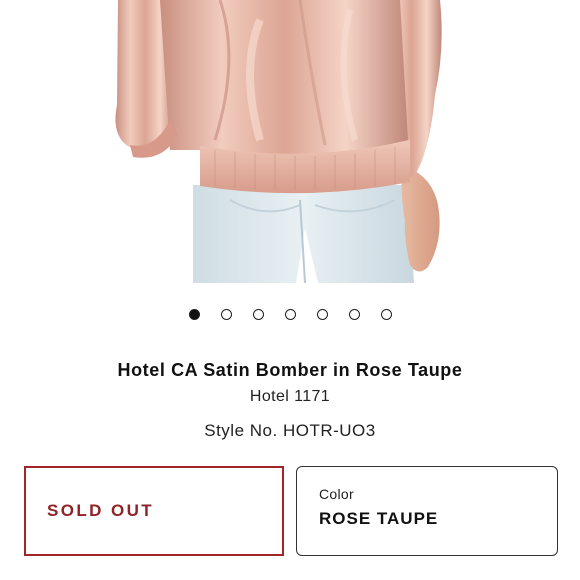 Image resolution: width=580 pixels, height=580 pixels. What do you see at coordinates (336, 494) in the screenshot?
I see `color-label: Color` at bounding box center [336, 494].